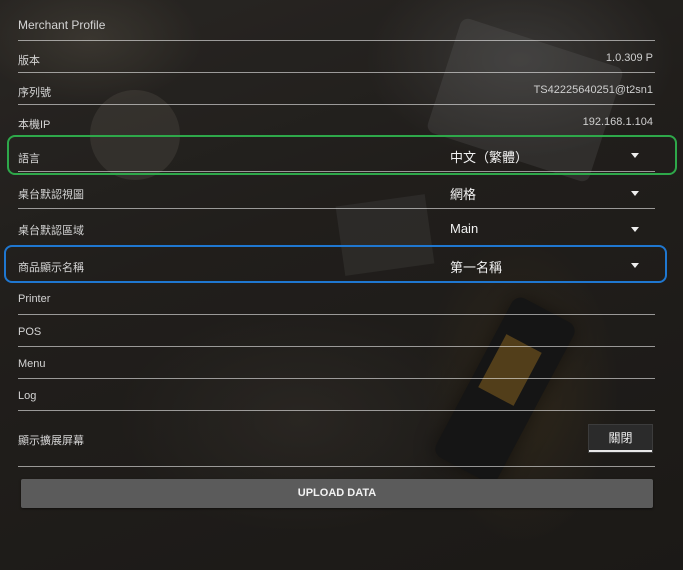 This screenshot has width=683, height=570. I want to click on extended-screen-row: 顯示擴展屏幕, so click(336, 439).